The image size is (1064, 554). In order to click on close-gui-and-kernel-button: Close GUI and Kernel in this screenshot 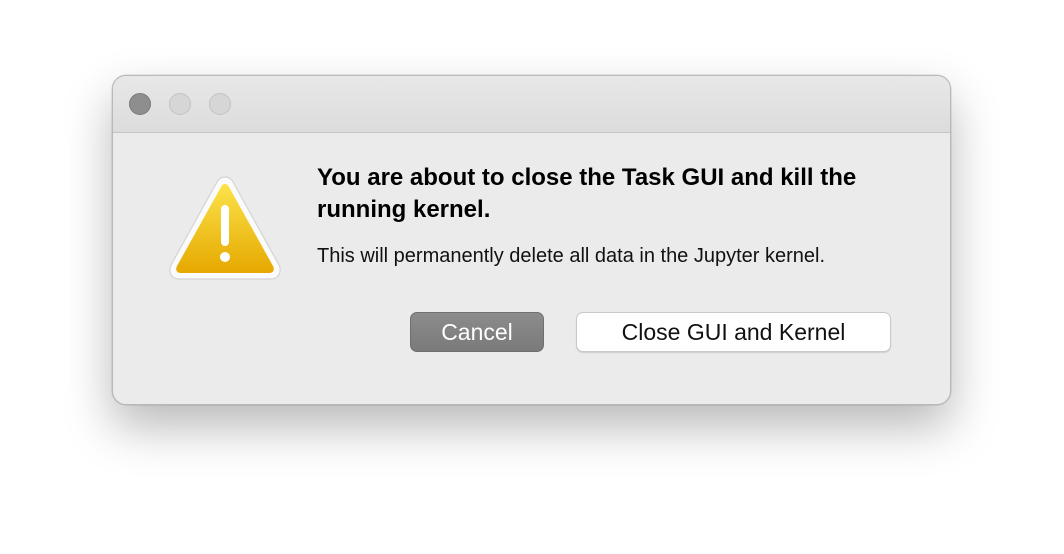, I will do `click(733, 332)`.